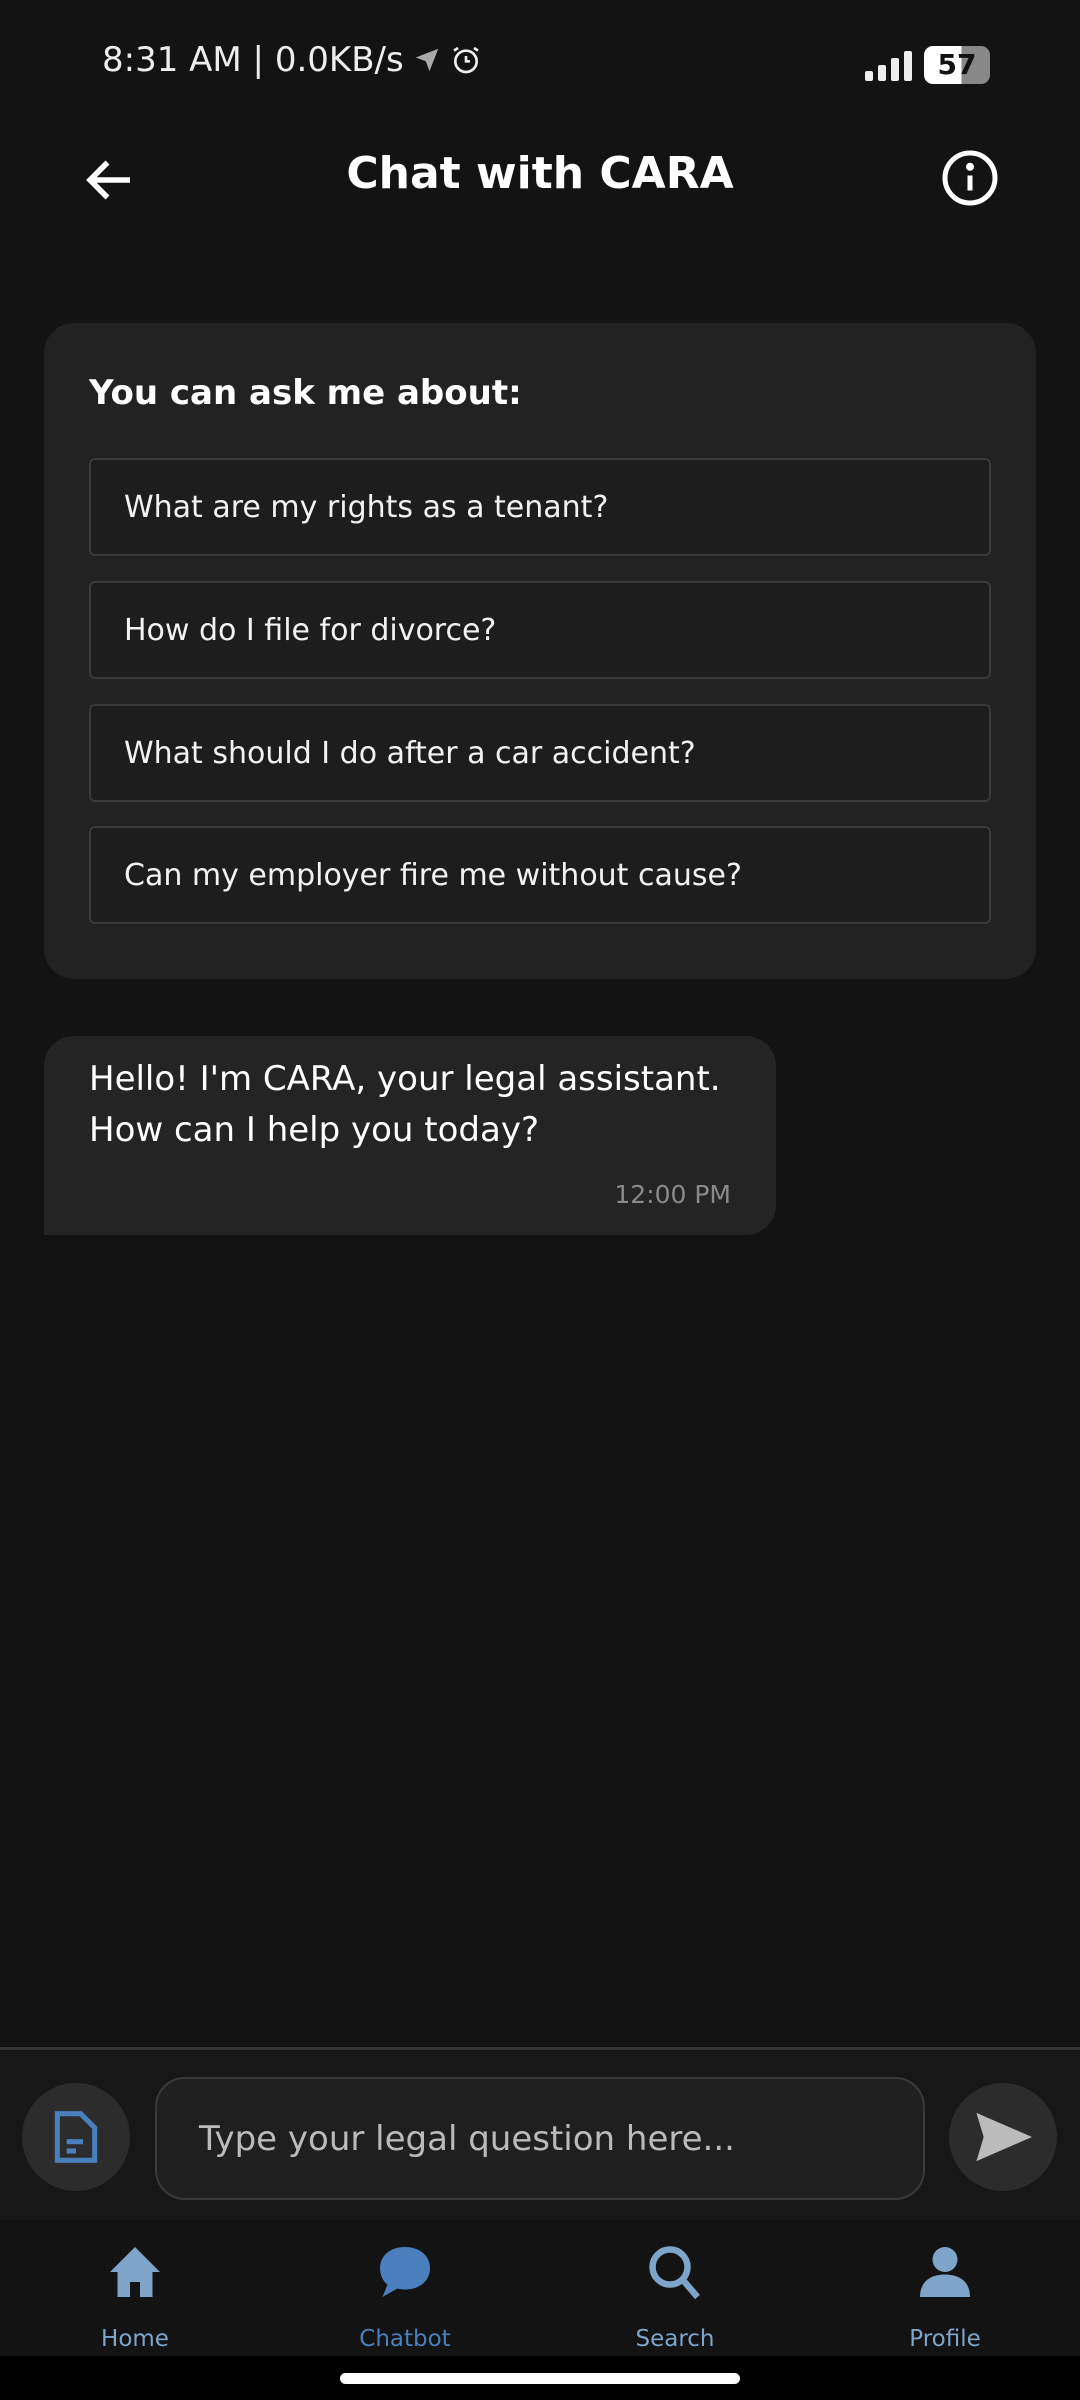 Image resolution: width=1080 pixels, height=2400 pixels. What do you see at coordinates (888, 65) in the screenshot?
I see `signal-icon` at bounding box center [888, 65].